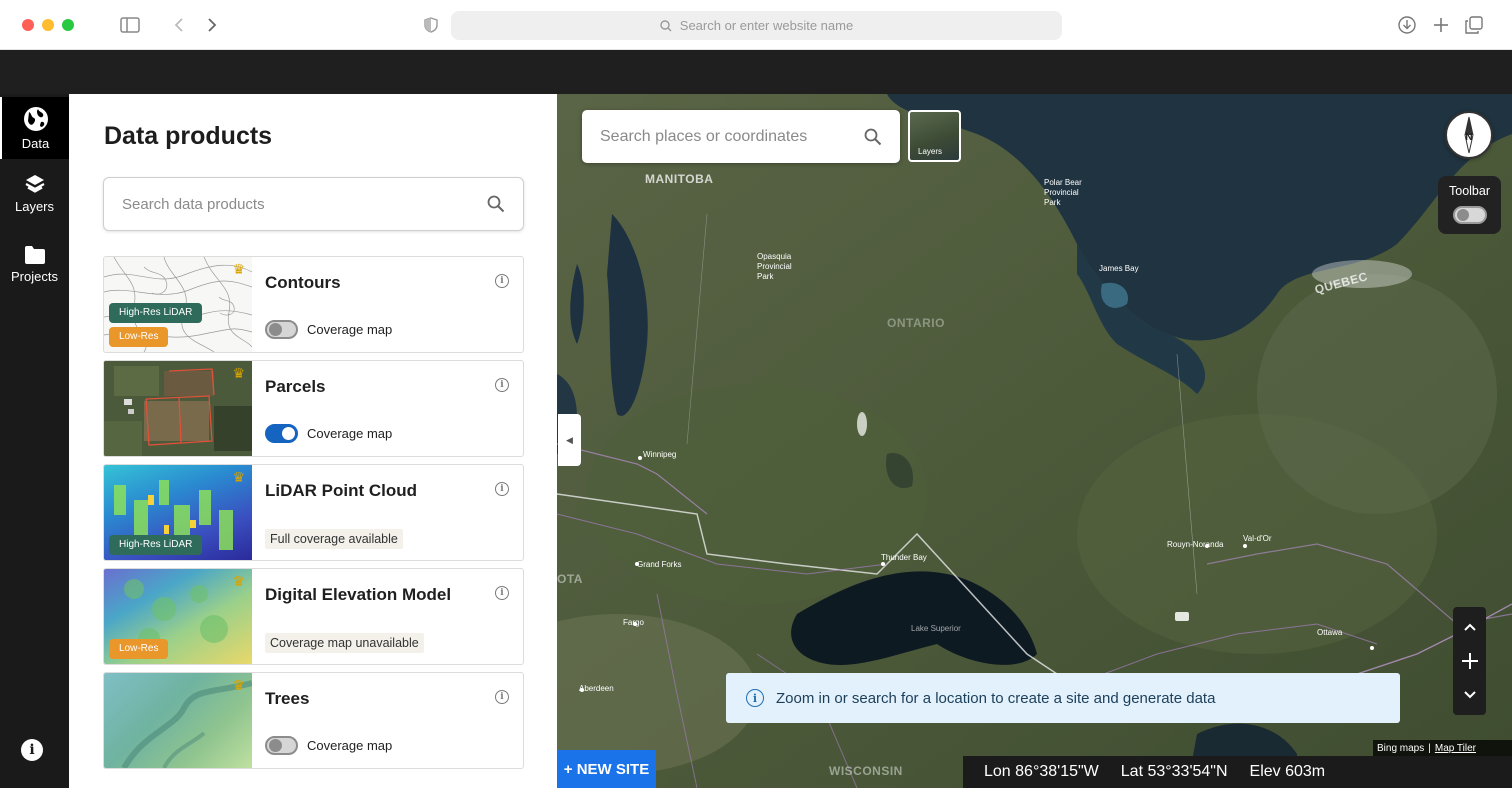 The image size is (1512, 788). Describe the element at coordinates (48, 25) in the screenshot. I see `minimize-window-button` at that location.